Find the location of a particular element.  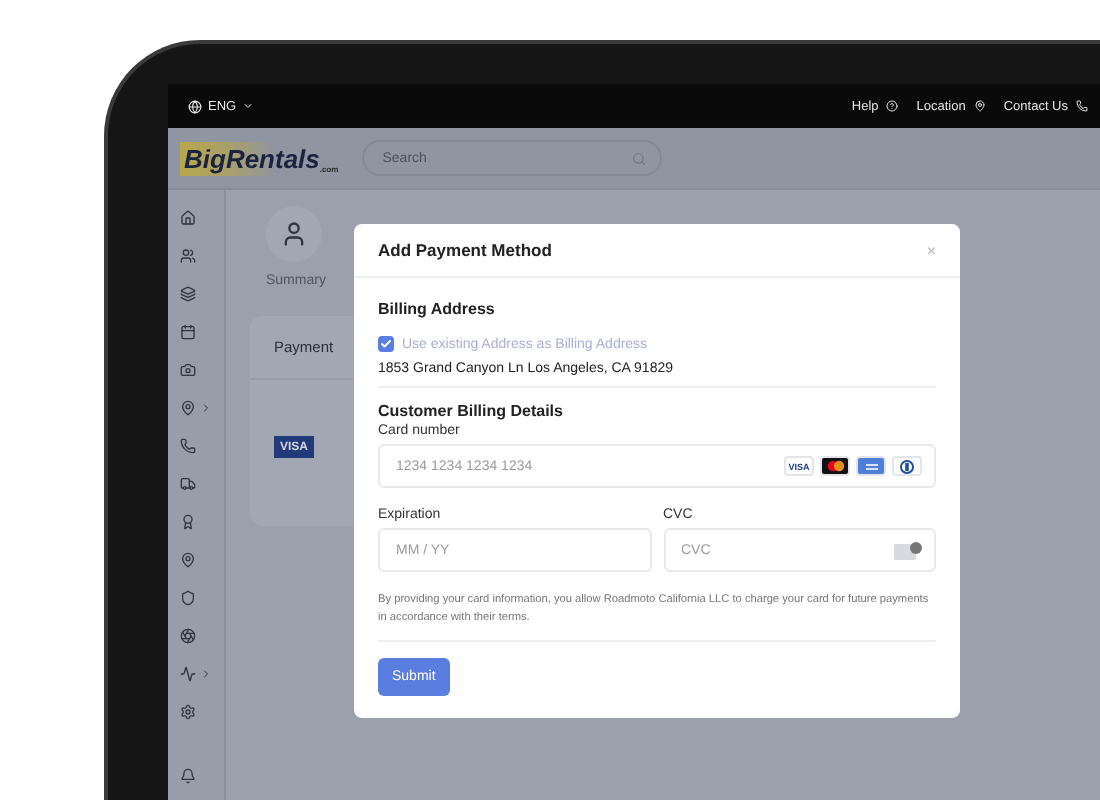

calendar-icon is located at coordinates (188, 332).